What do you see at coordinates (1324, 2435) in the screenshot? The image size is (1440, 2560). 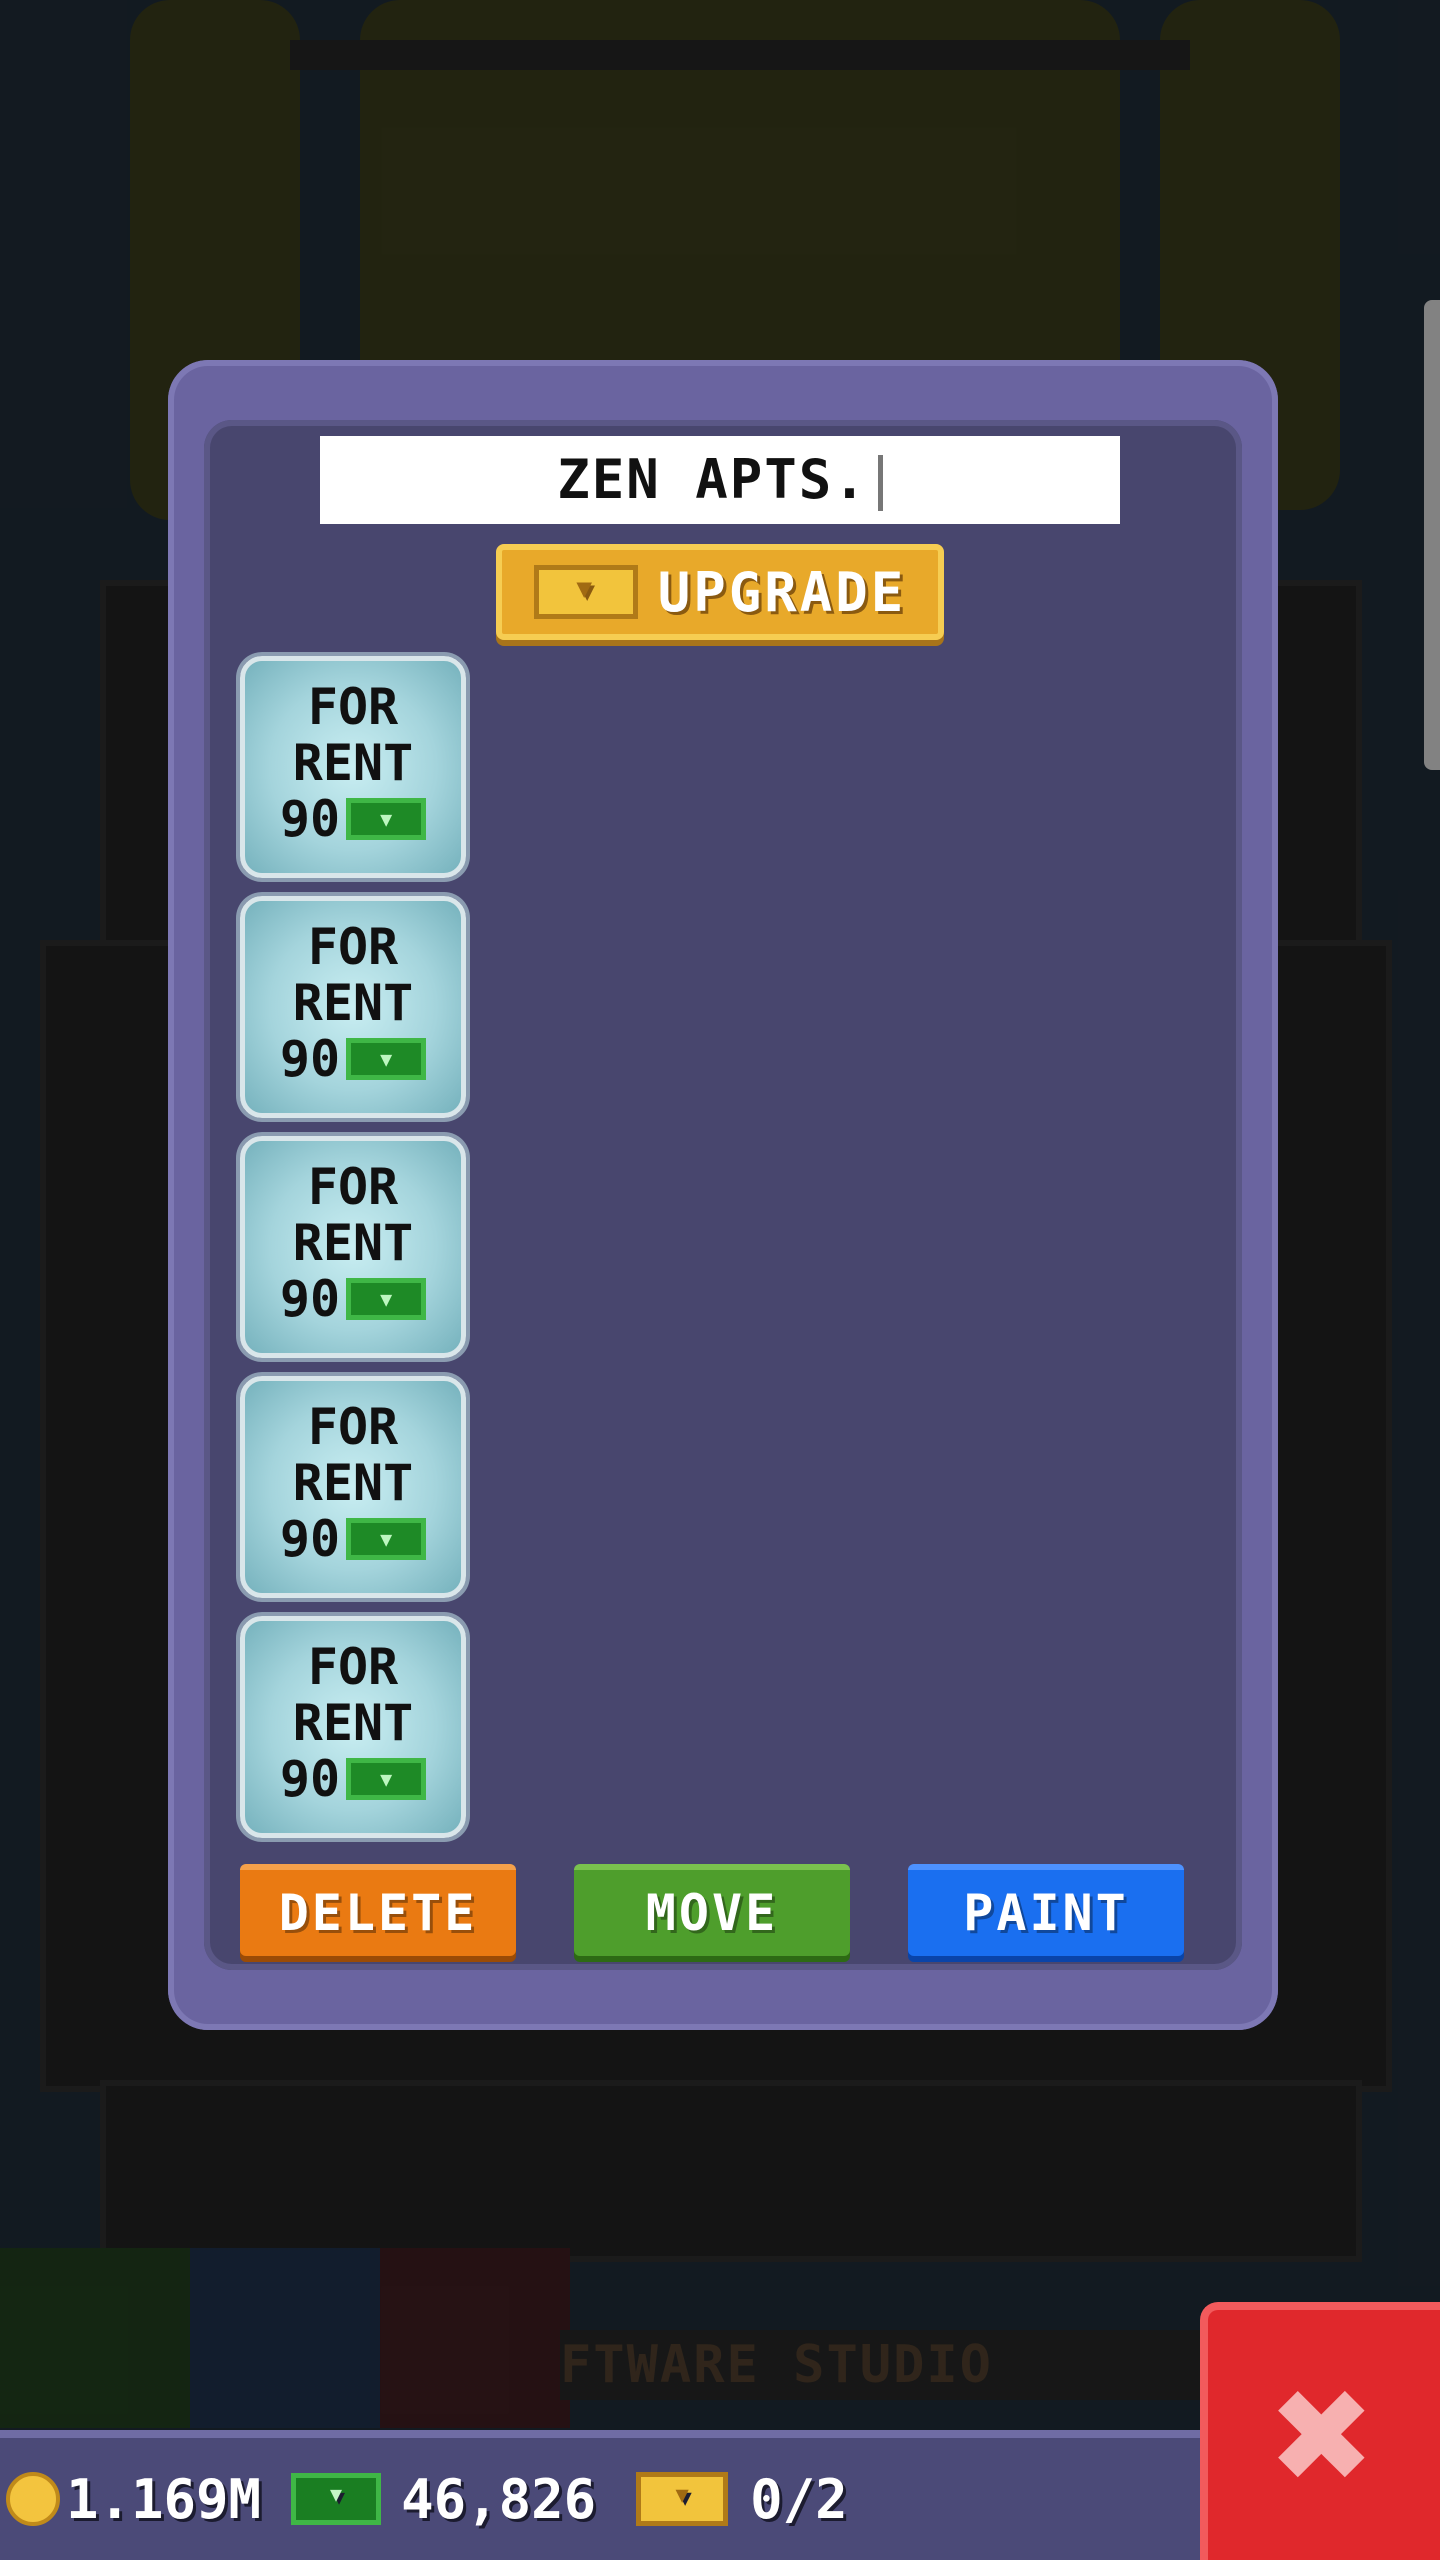 I see `close-x-icon: ✖` at bounding box center [1324, 2435].